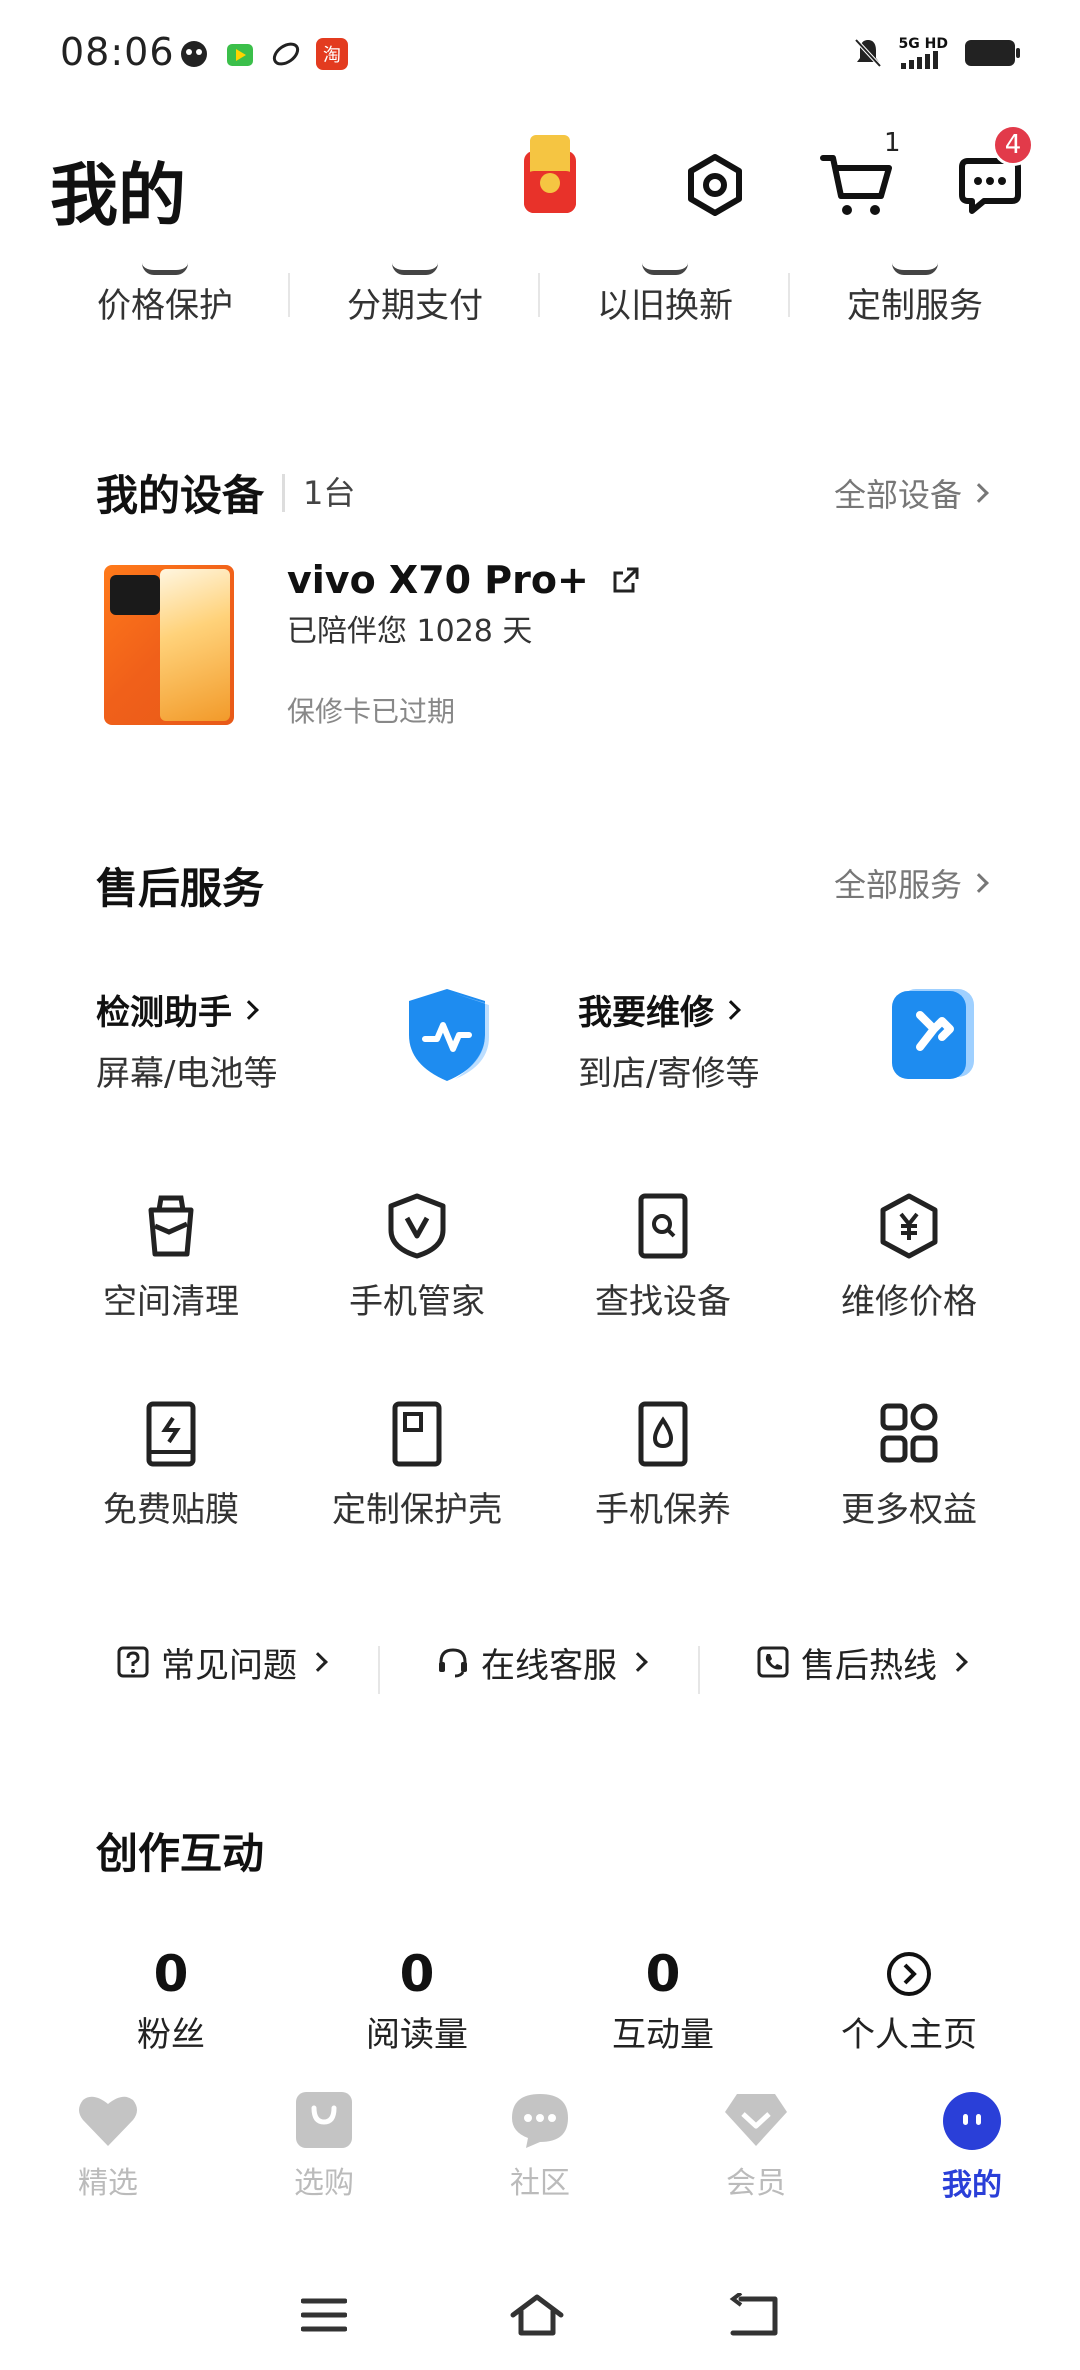 This screenshot has height=2370, width=1080. Describe the element at coordinates (663, 1226) in the screenshot. I see `find-device-icon` at that location.